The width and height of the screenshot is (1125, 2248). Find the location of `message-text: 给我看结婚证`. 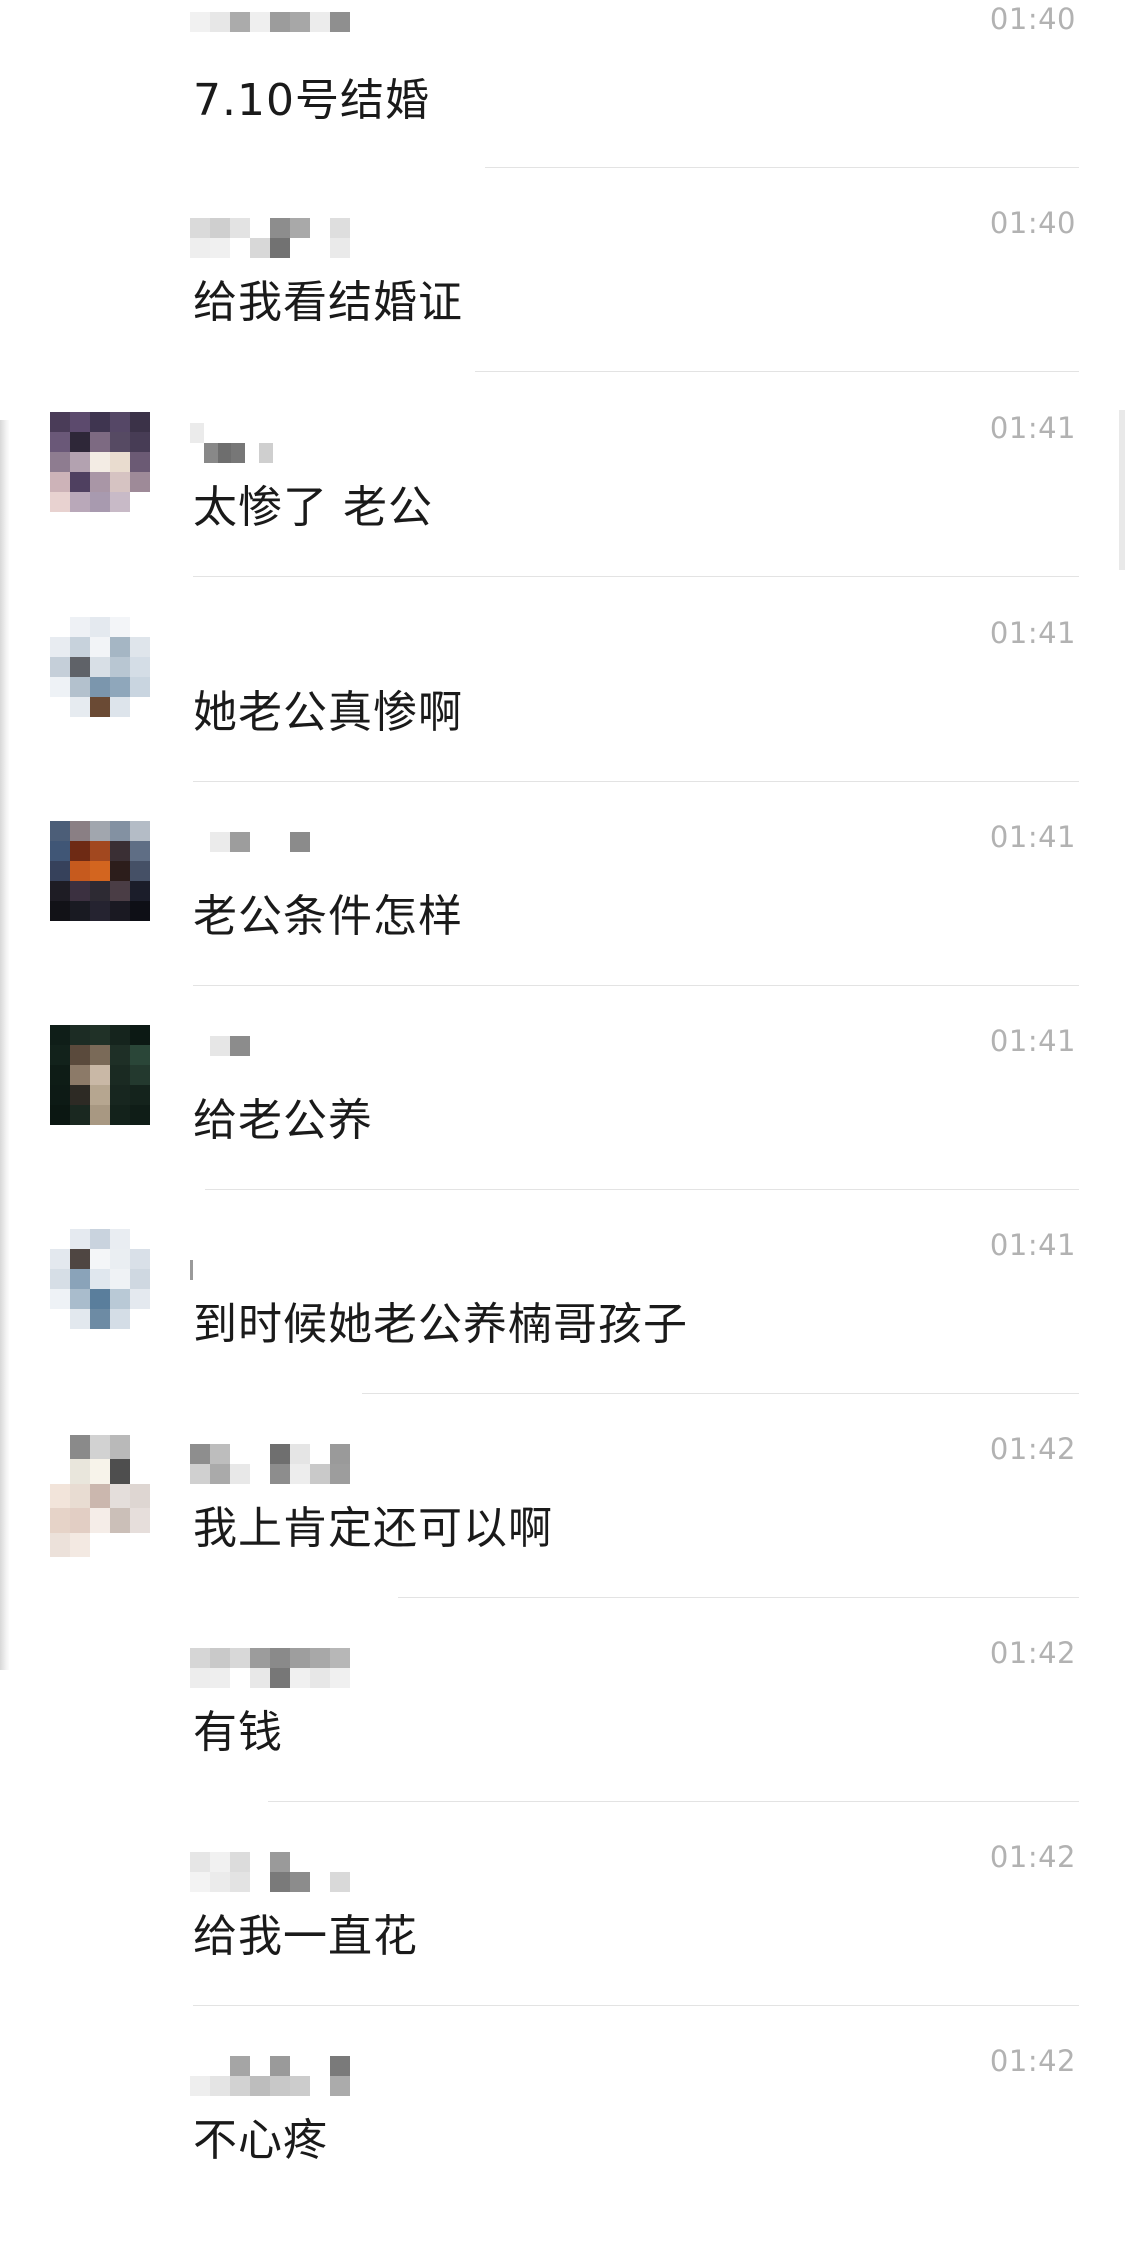

message-text: 给我看结婚证 is located at coordinates (328, 302).